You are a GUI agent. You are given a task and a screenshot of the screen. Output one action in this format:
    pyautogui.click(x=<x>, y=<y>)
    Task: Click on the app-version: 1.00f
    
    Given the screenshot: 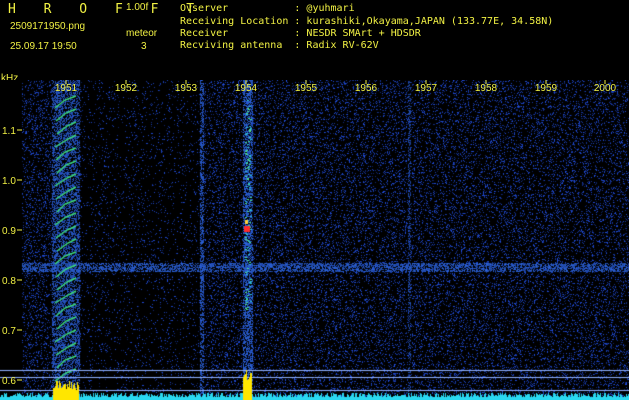 What is the action you would take?
    pyautogui.click(x=137, y=7)
    